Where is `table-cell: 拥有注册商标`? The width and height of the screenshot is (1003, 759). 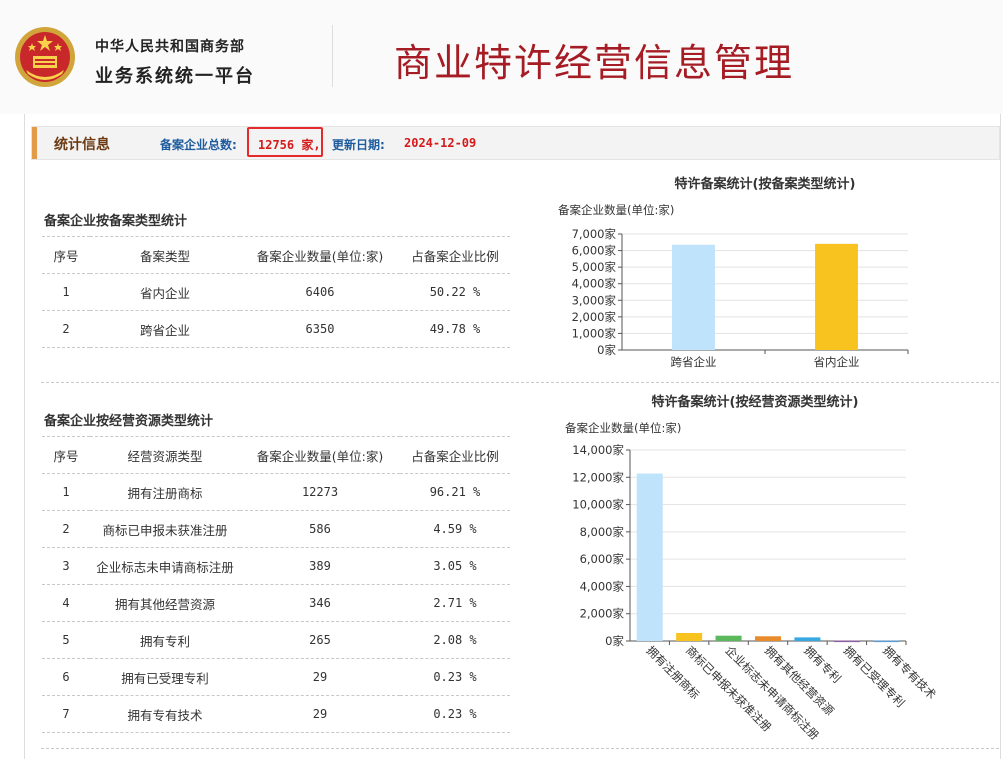 table-cell: 拥有注册商标 is located at coordinates (165, 492).